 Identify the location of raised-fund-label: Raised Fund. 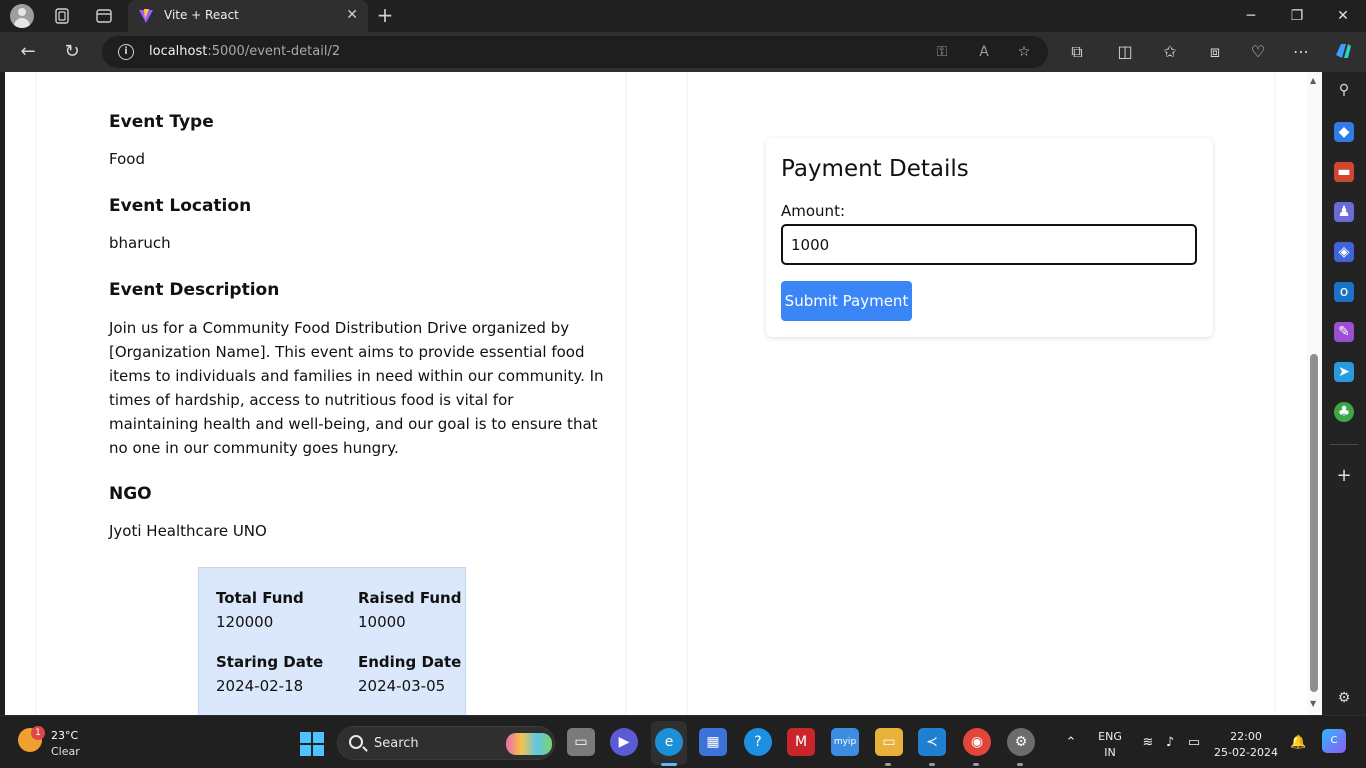
(410, 598).